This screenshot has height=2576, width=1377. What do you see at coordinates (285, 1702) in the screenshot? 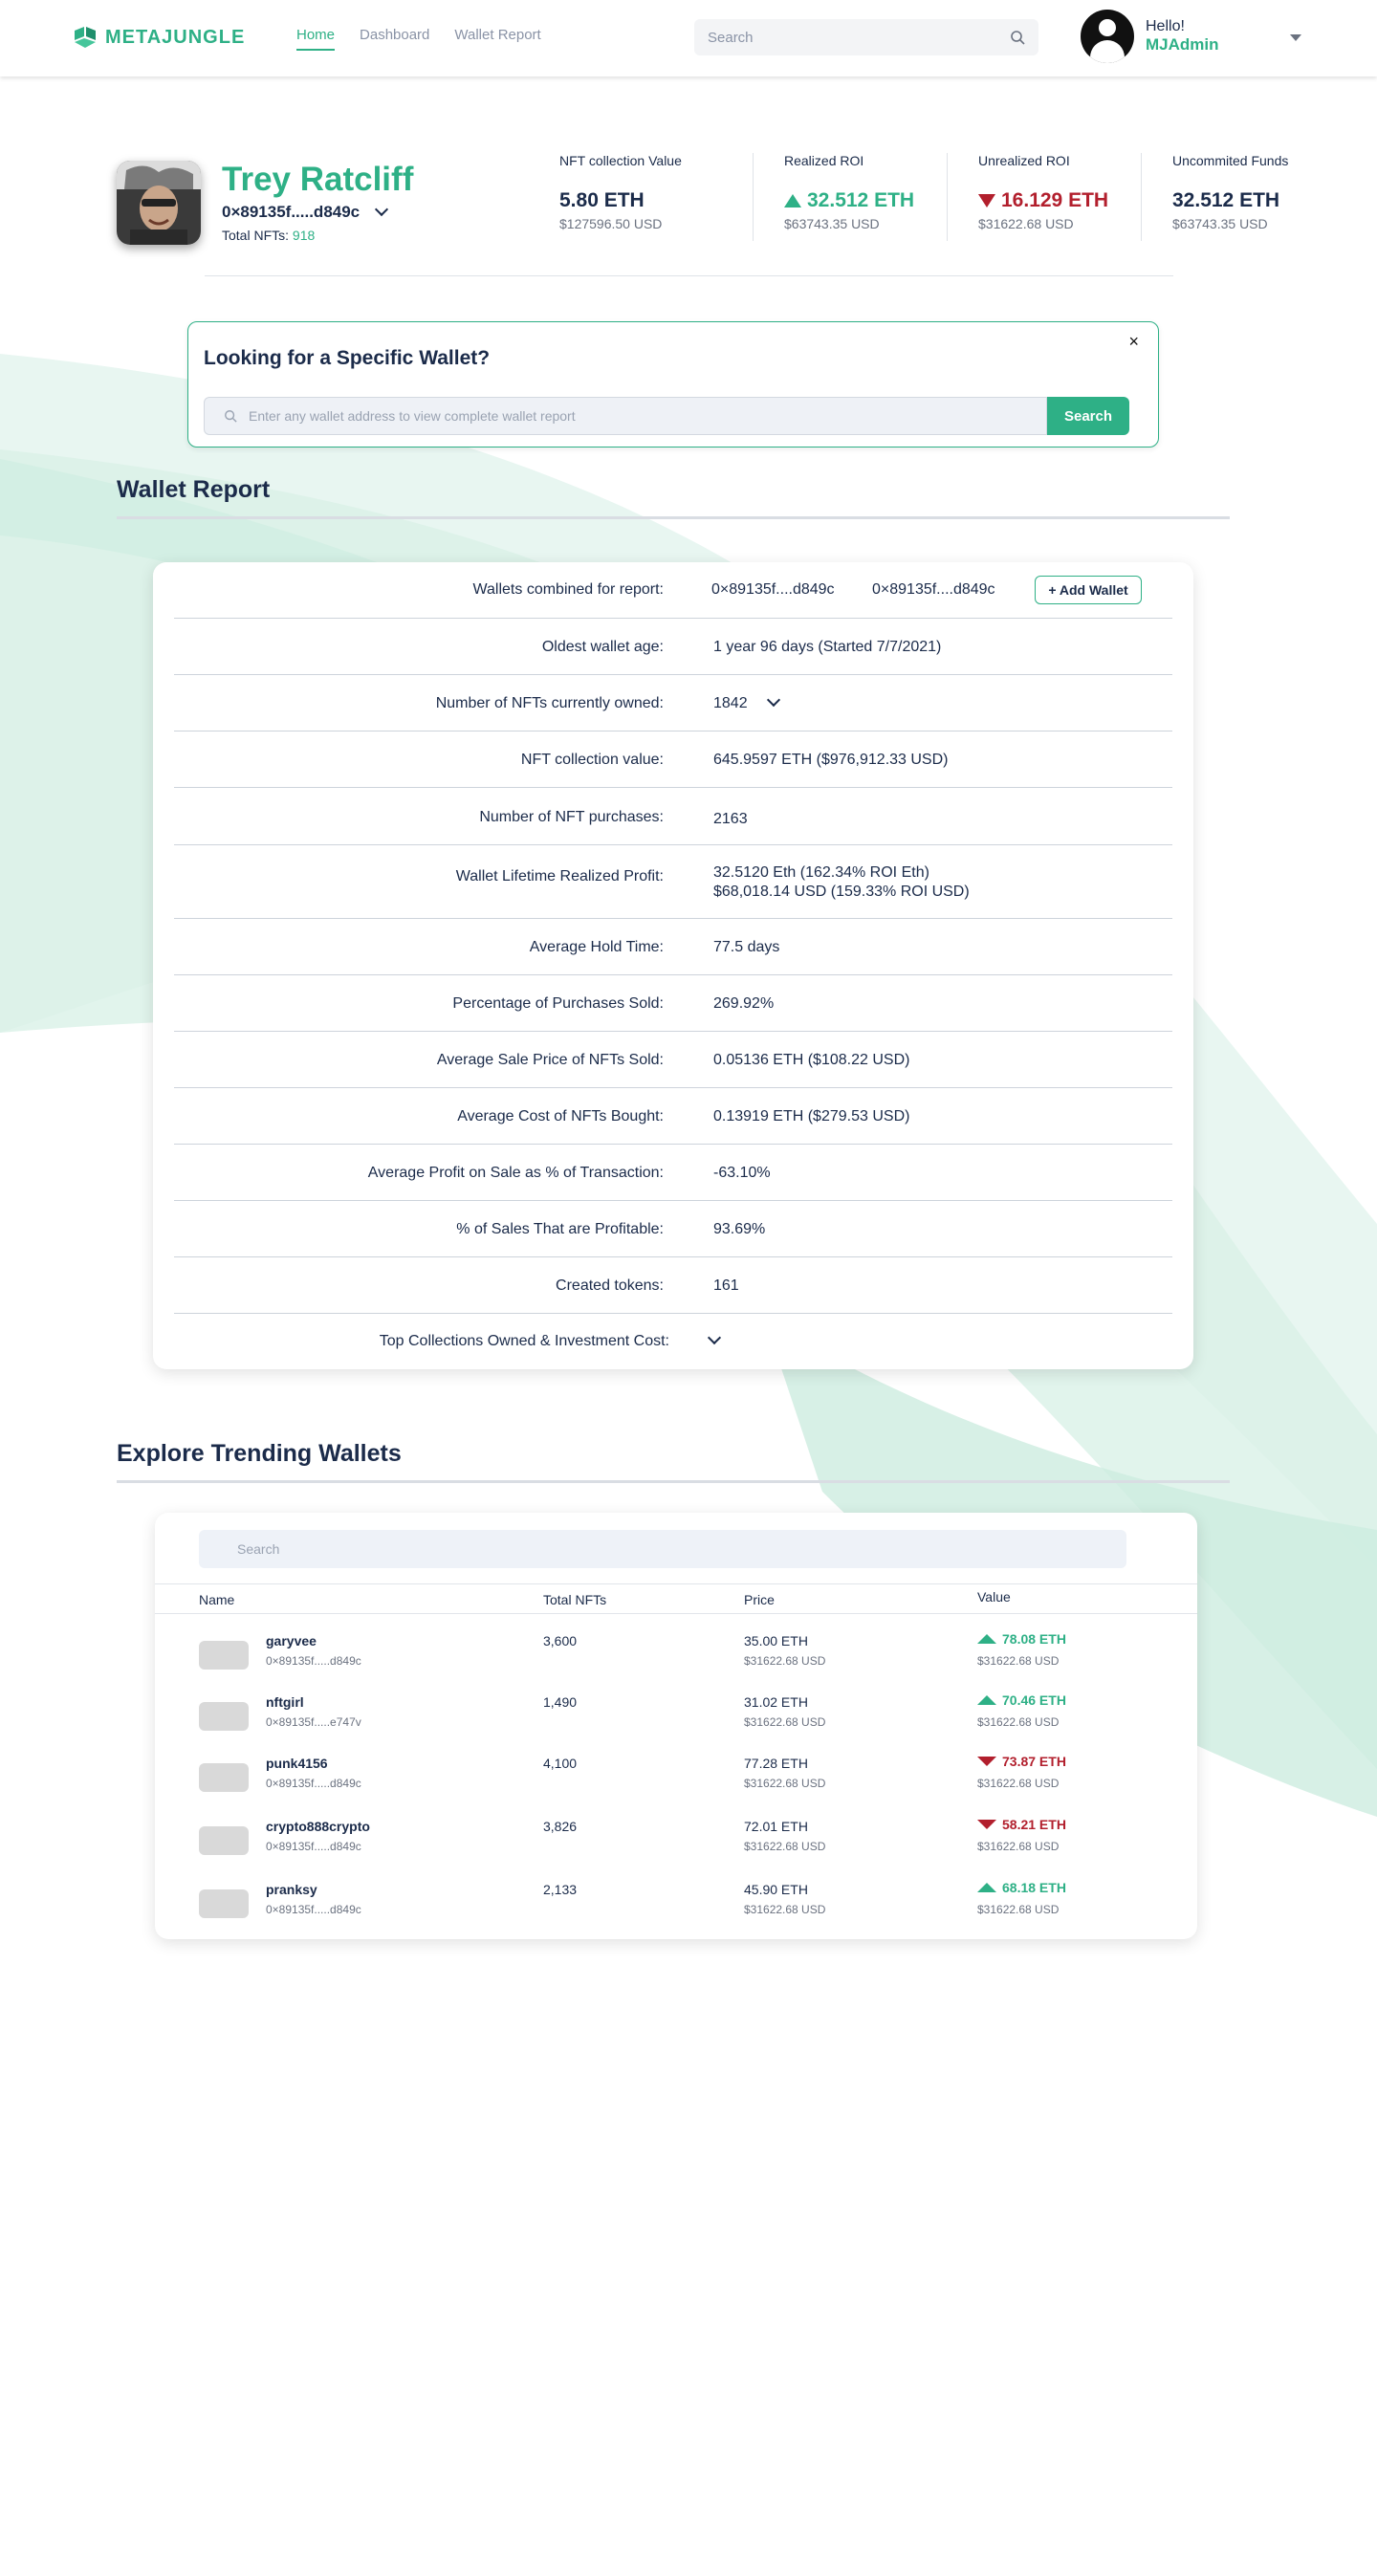
I see `wallet-name: nftgirl` at bounding box center [285, 1702].